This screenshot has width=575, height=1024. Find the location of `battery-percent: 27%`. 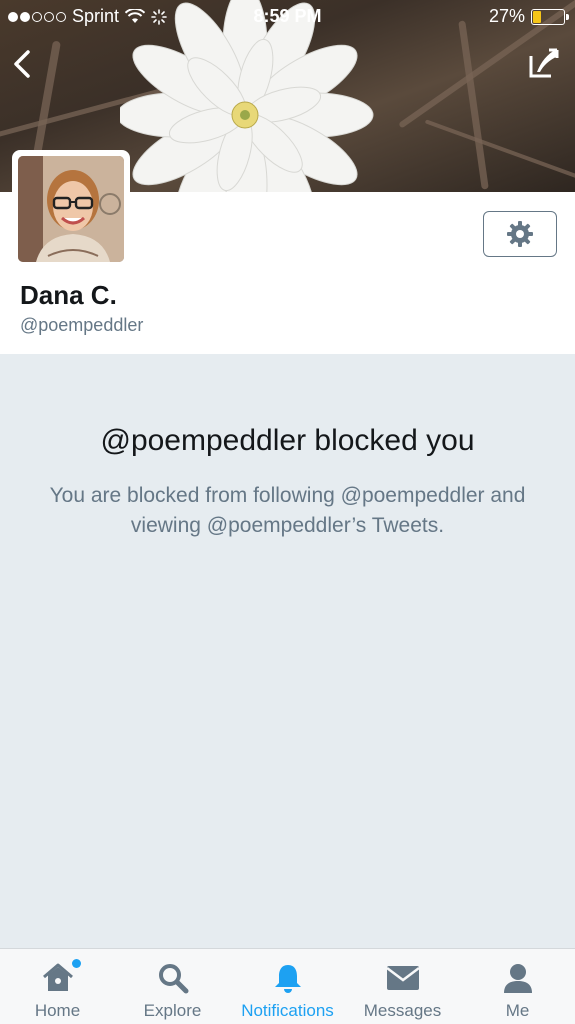

battery-percent: 27% is located at coordinates (506, 16).